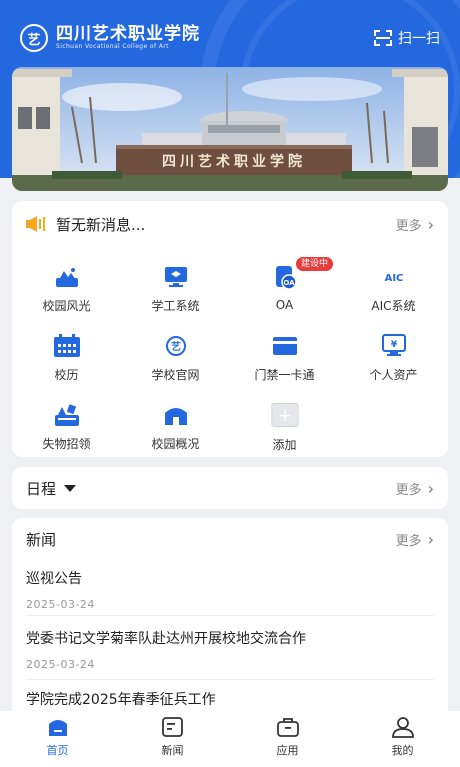 The image size is (460, 767). I want to click on svg-text: AIC, so click(393, 278).